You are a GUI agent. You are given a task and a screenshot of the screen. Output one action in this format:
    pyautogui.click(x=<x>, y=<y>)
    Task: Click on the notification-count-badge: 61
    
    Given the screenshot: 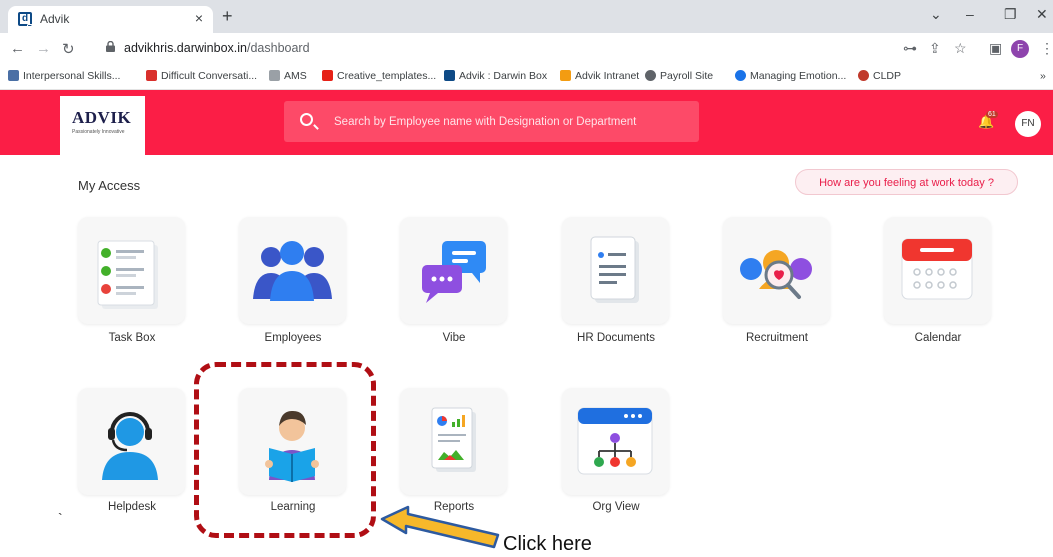 What is the action you would take?
    pyautogui.click(x=992, y=114)
    